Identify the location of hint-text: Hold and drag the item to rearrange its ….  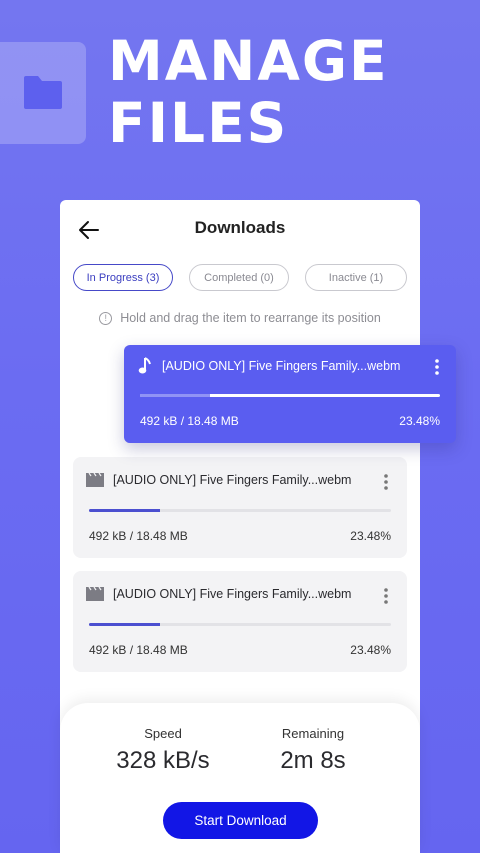
(250, 318).